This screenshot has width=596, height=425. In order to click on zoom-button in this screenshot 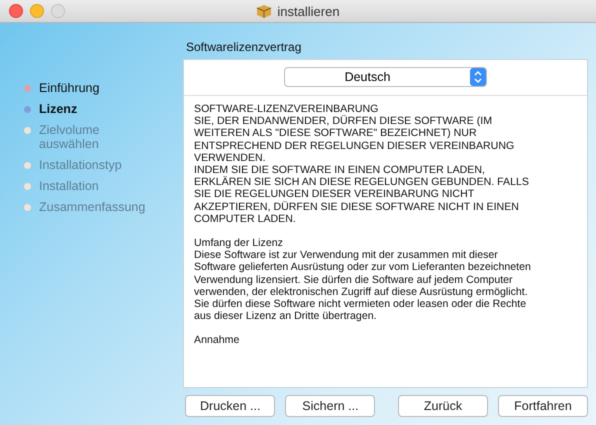, I will do `click(58, 11)`.